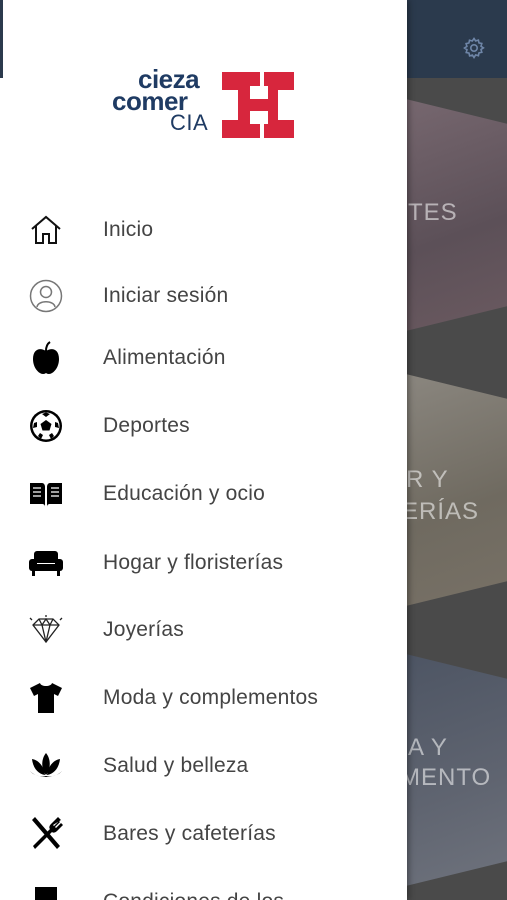 The image size is (507, 900). Describe the element at coordinates (46, 766) in the screenshot. I see `lotus-icon` at that location.